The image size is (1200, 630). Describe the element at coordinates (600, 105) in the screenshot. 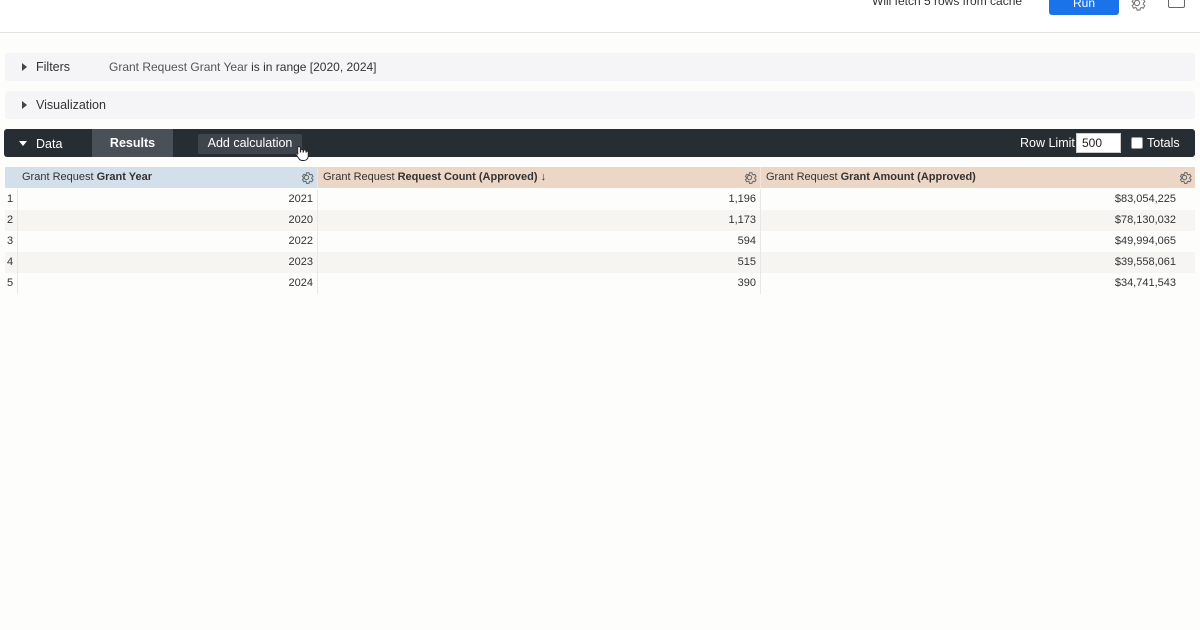

I see `visualization-section: Visualization` at that location.